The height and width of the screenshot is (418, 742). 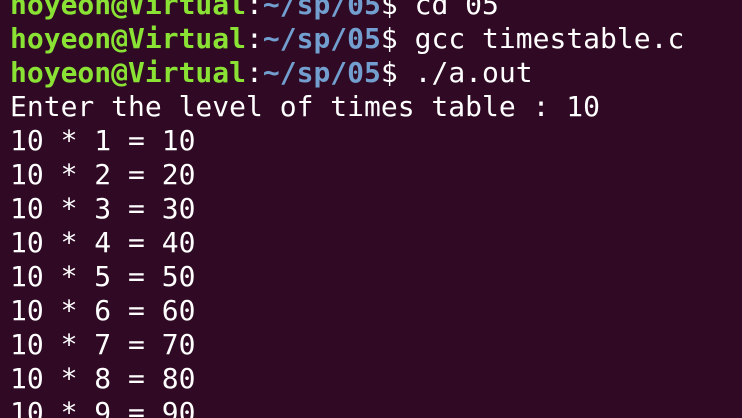 What do you see at coordinates (103, 344) in the screenshot?
I see `output-row: 10 * 7 = 70` at bounding box center [103, 344].